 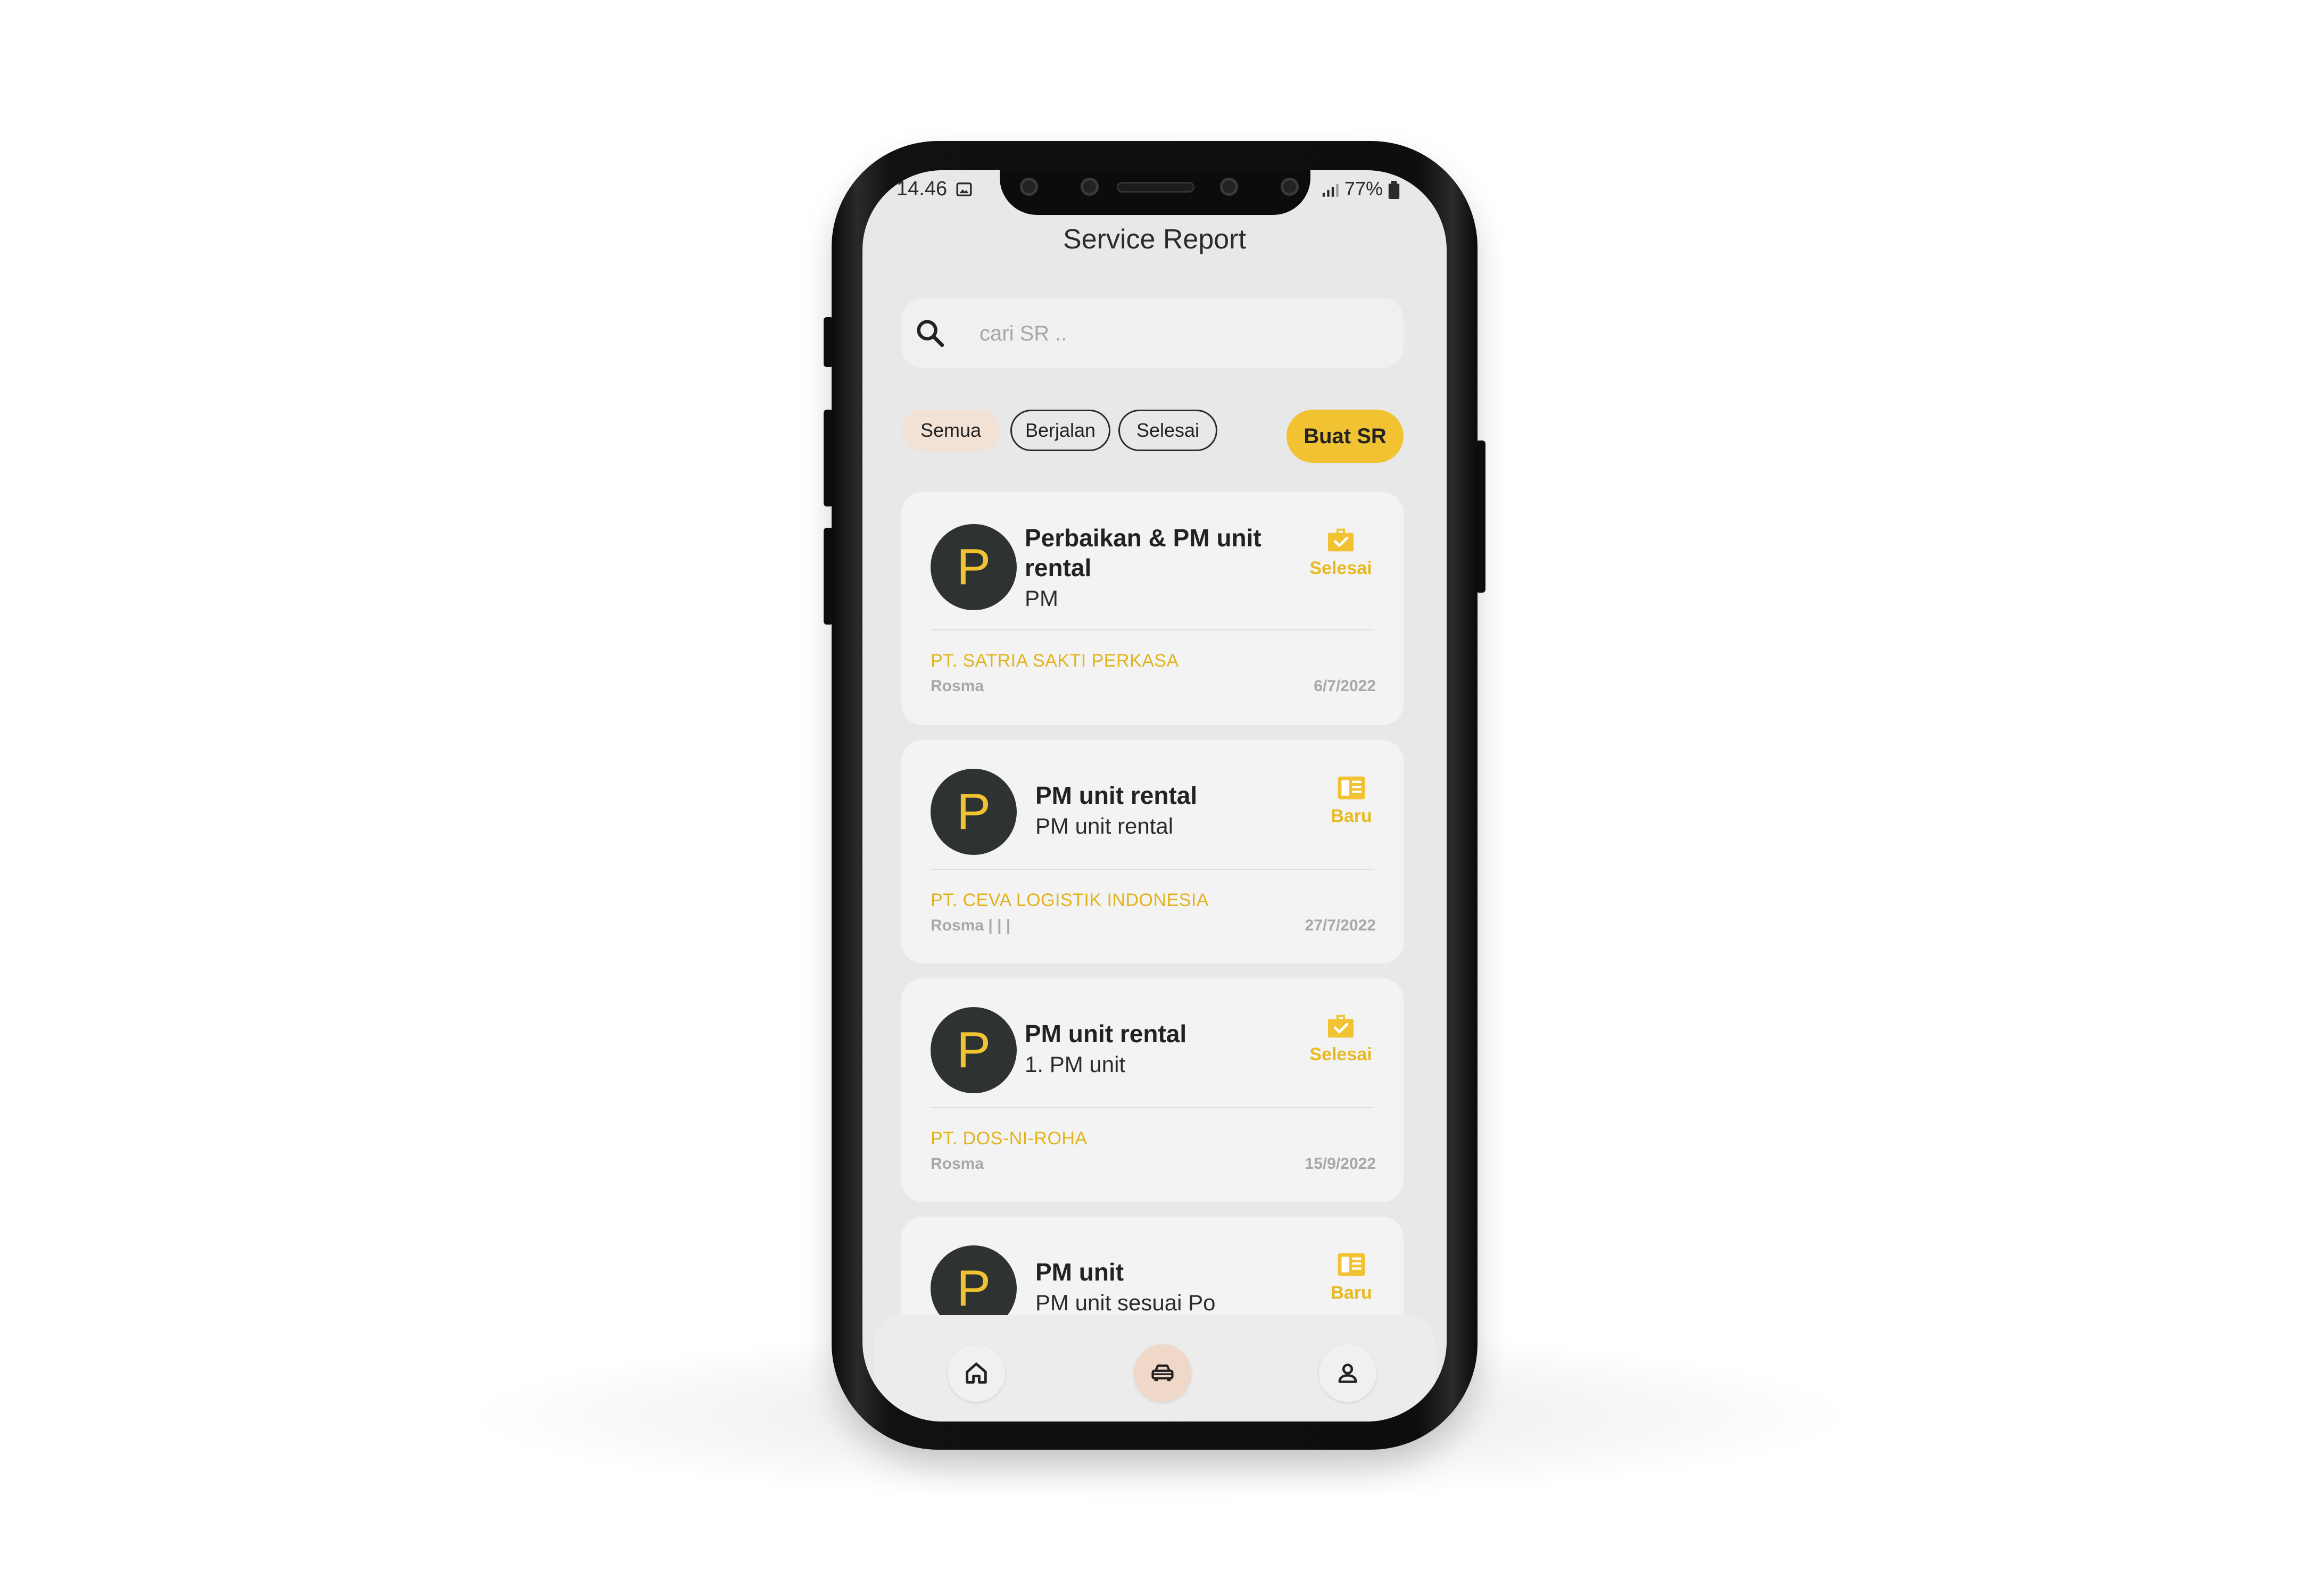 I want to click on filter-chip-semua: Semua, so click(x=950, y=430).